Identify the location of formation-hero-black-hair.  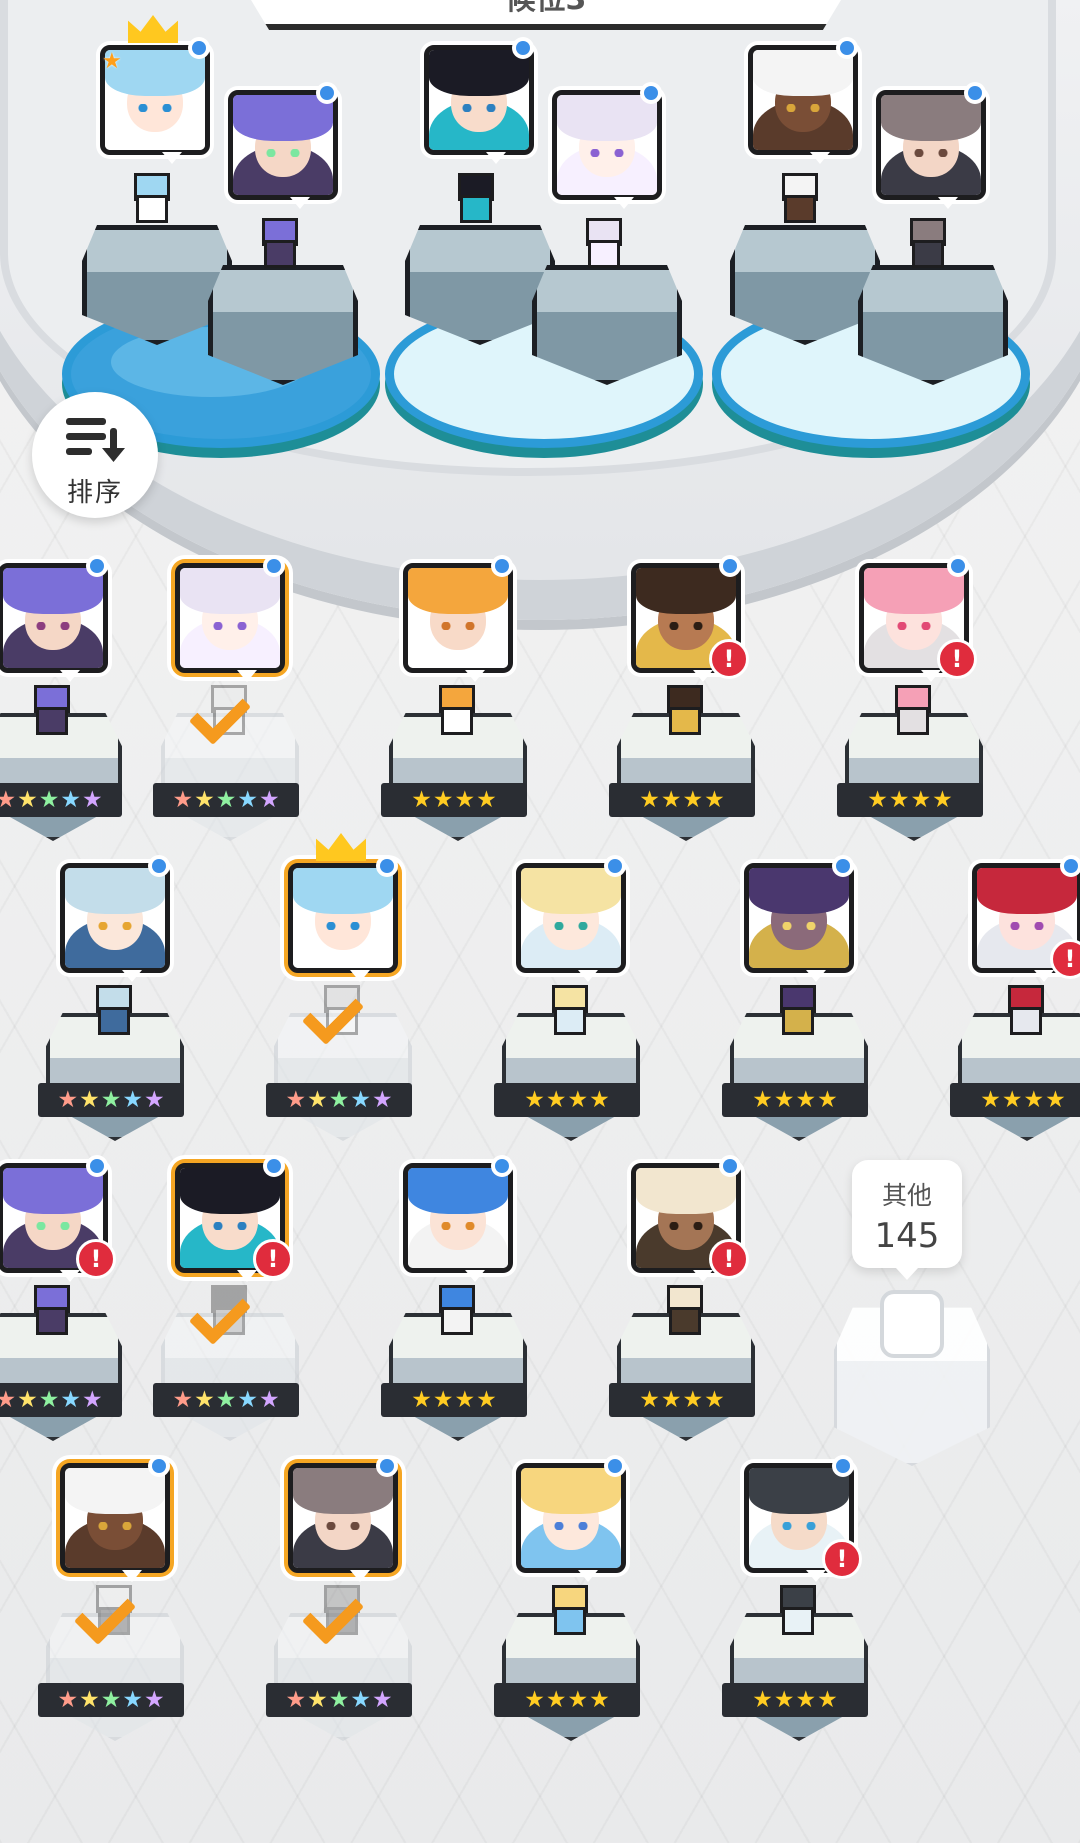
(494, 141).